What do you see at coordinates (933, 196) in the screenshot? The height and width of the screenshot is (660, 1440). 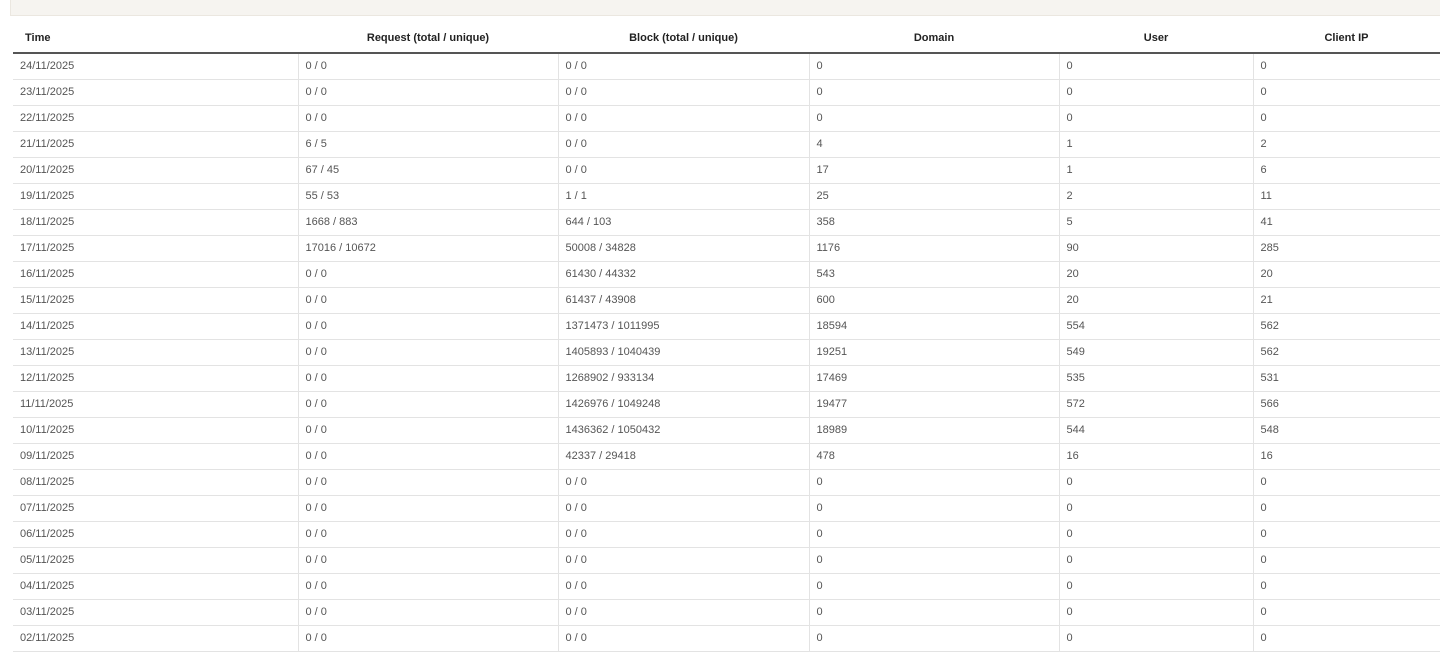 I see `domain-cell: 25` at bounding box center [933, 196].